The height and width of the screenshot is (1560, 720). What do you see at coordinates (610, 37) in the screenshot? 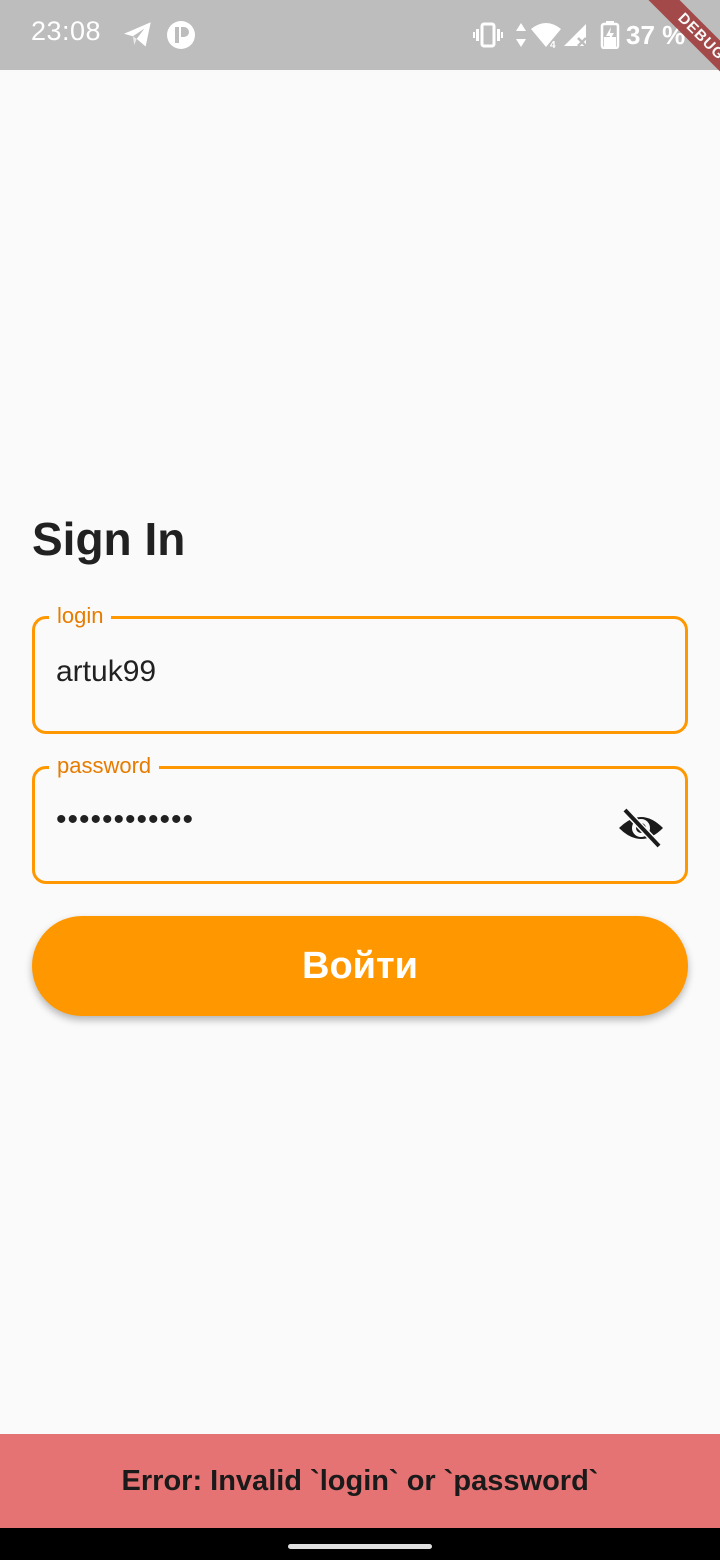
I see `battery-icon` at bounding box center [610, 37].